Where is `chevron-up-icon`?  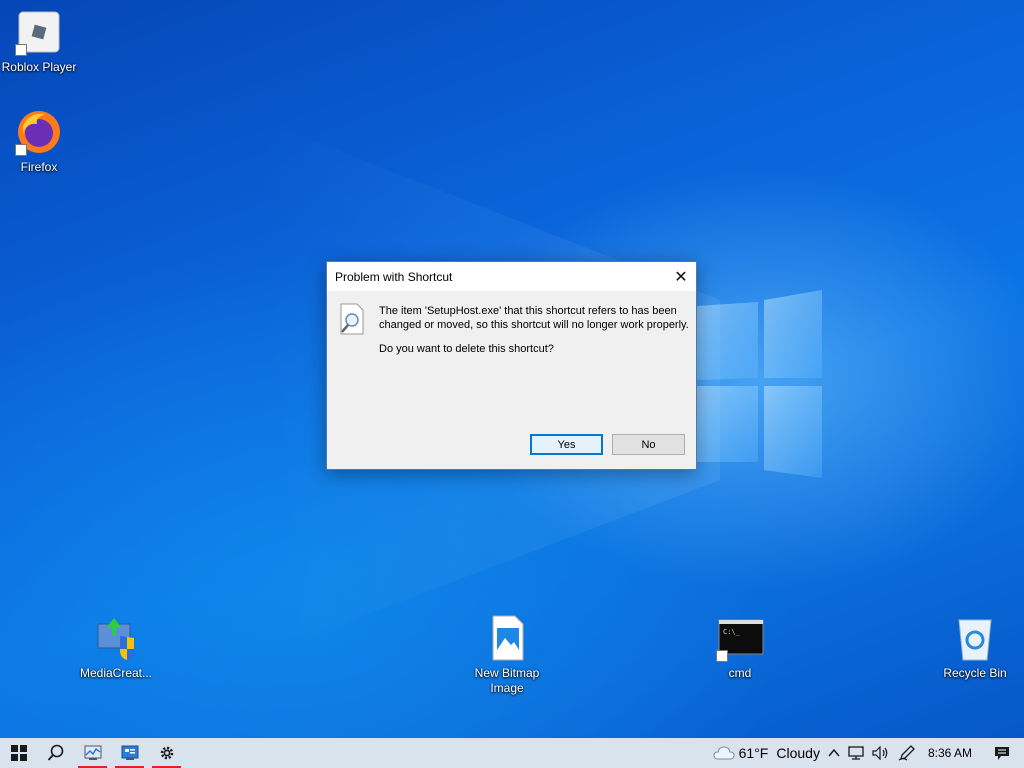 chevron-up-icon is located at coordinates (834, 752).